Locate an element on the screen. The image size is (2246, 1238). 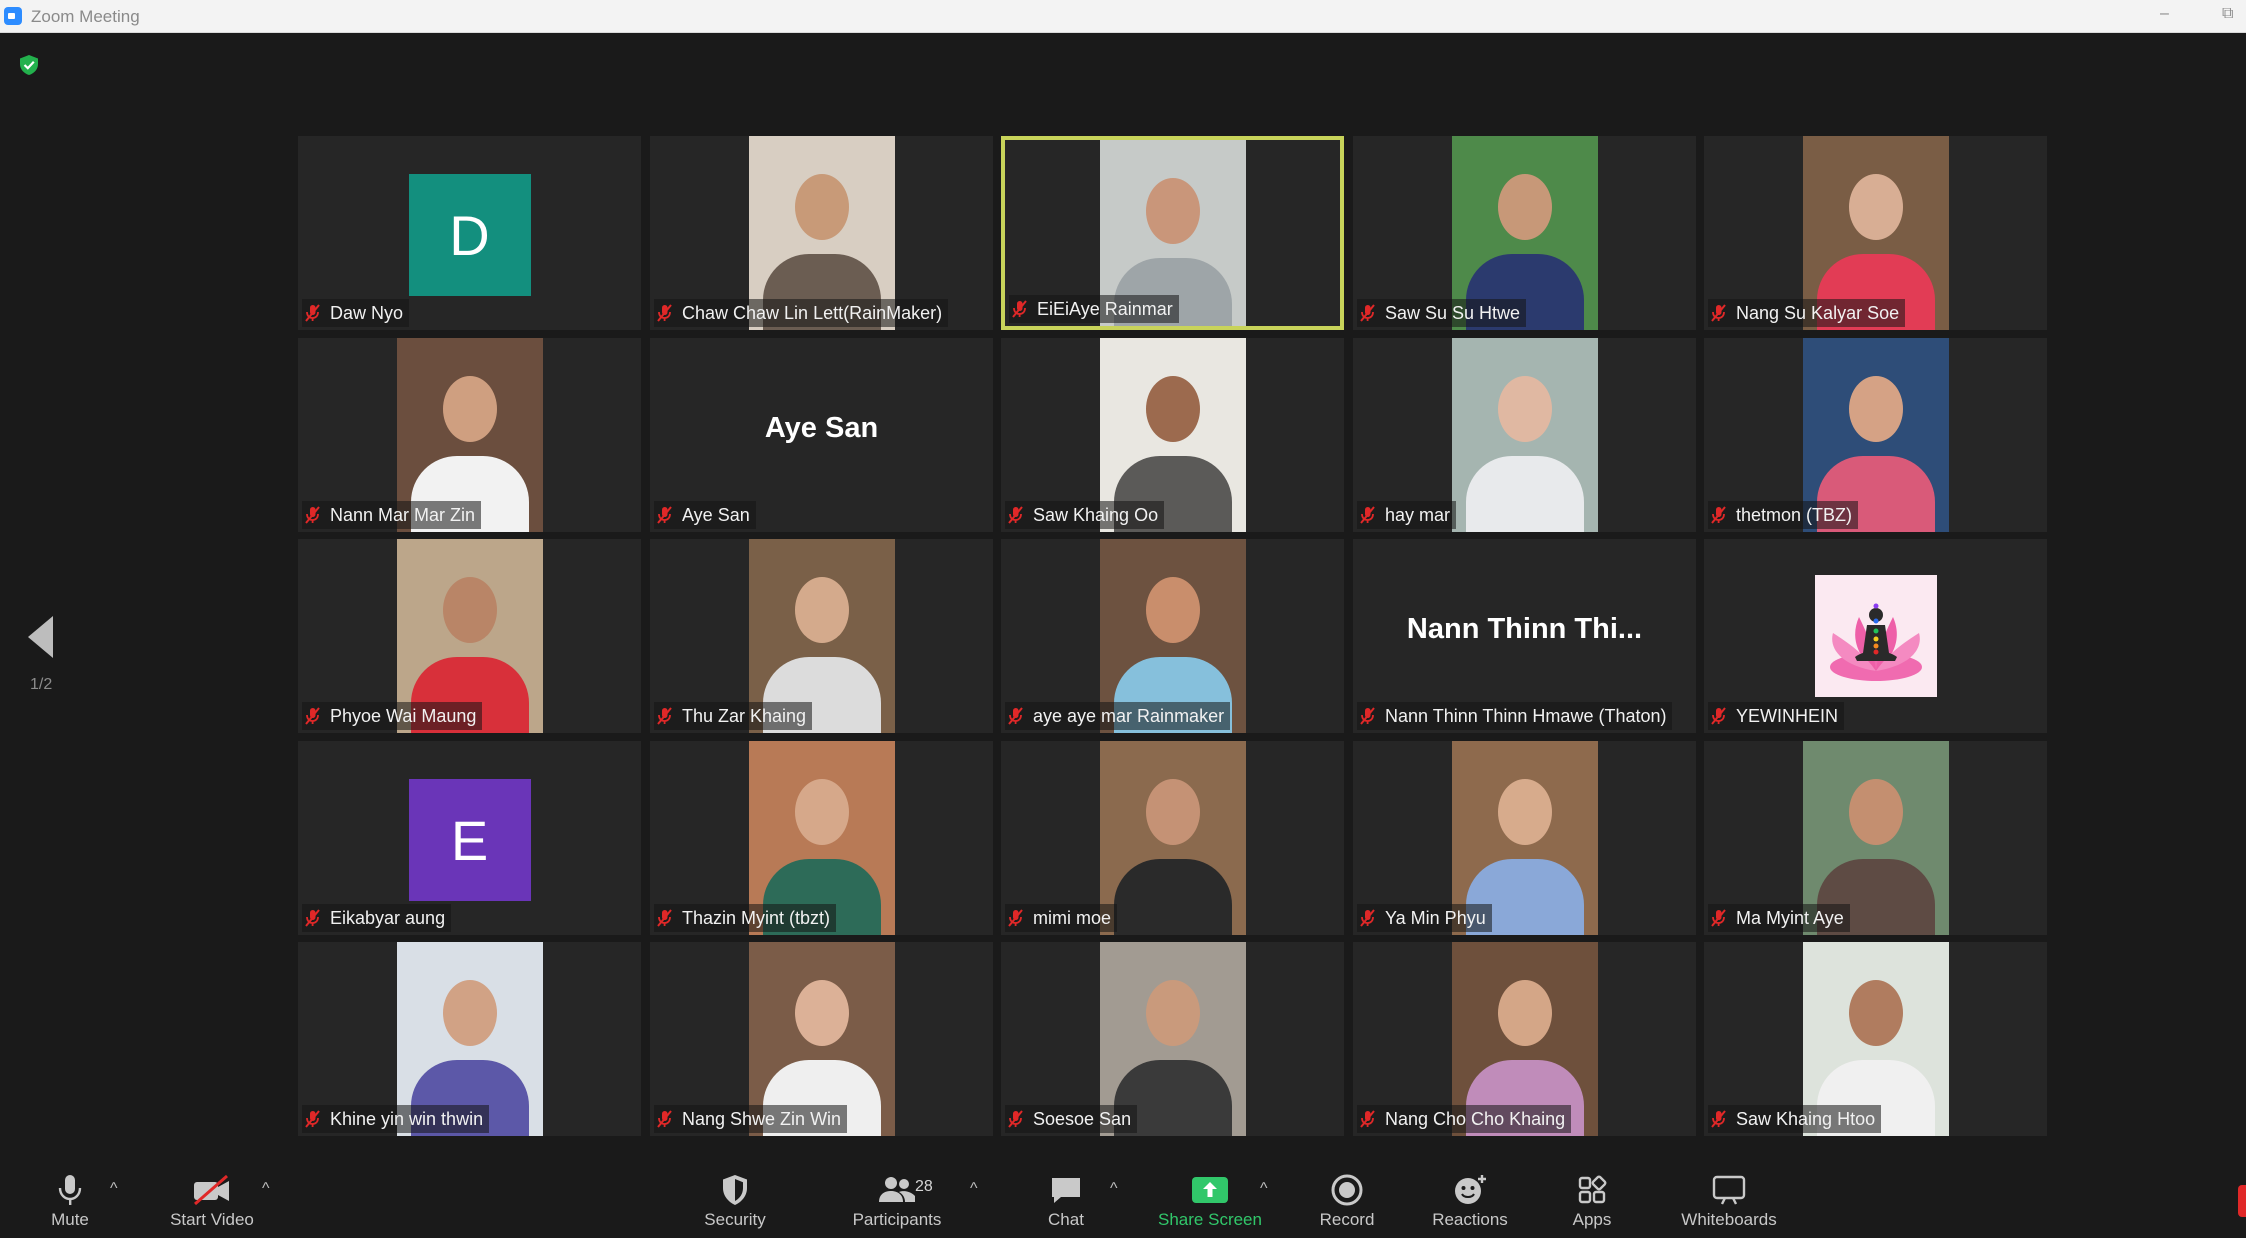
participant-name-plate: Nang Shwe Zin Win is located at coordinates (751, 1119).